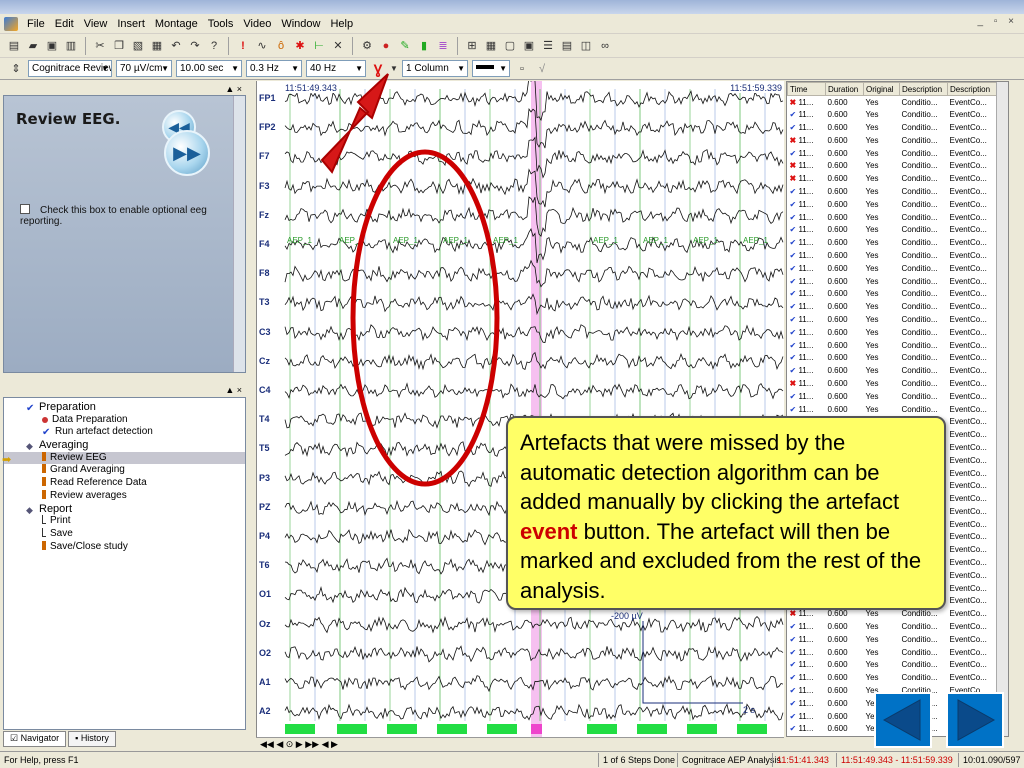  What do you see at coordinates (124, 420) in the screenshot?
I see `tree-item-data-preparation: Data Preparation` at bounding box center [124, 420].